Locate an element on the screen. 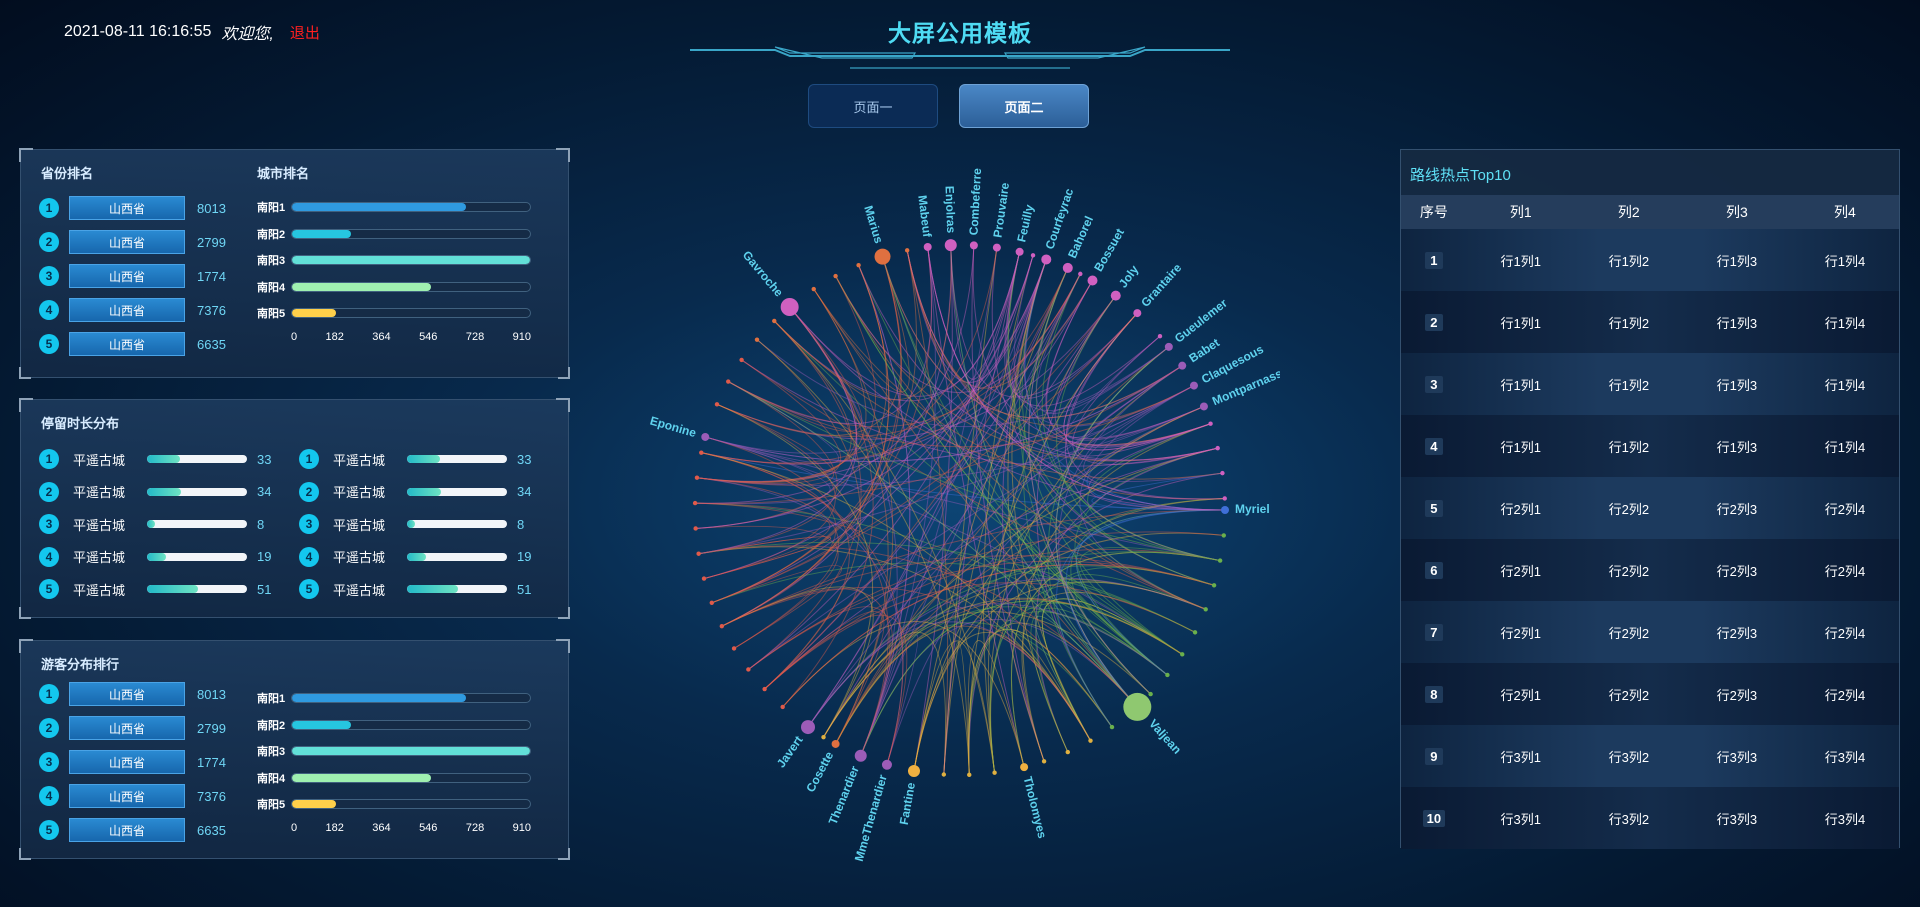  column-header: 序号 is located at coordinates (1434, 212).